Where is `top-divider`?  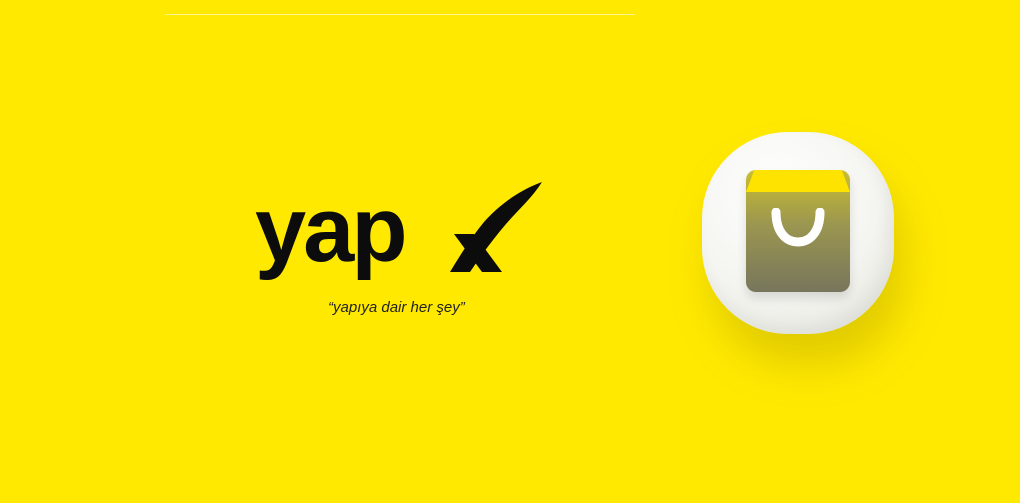 top-divider is located at coordinates (400, 14).